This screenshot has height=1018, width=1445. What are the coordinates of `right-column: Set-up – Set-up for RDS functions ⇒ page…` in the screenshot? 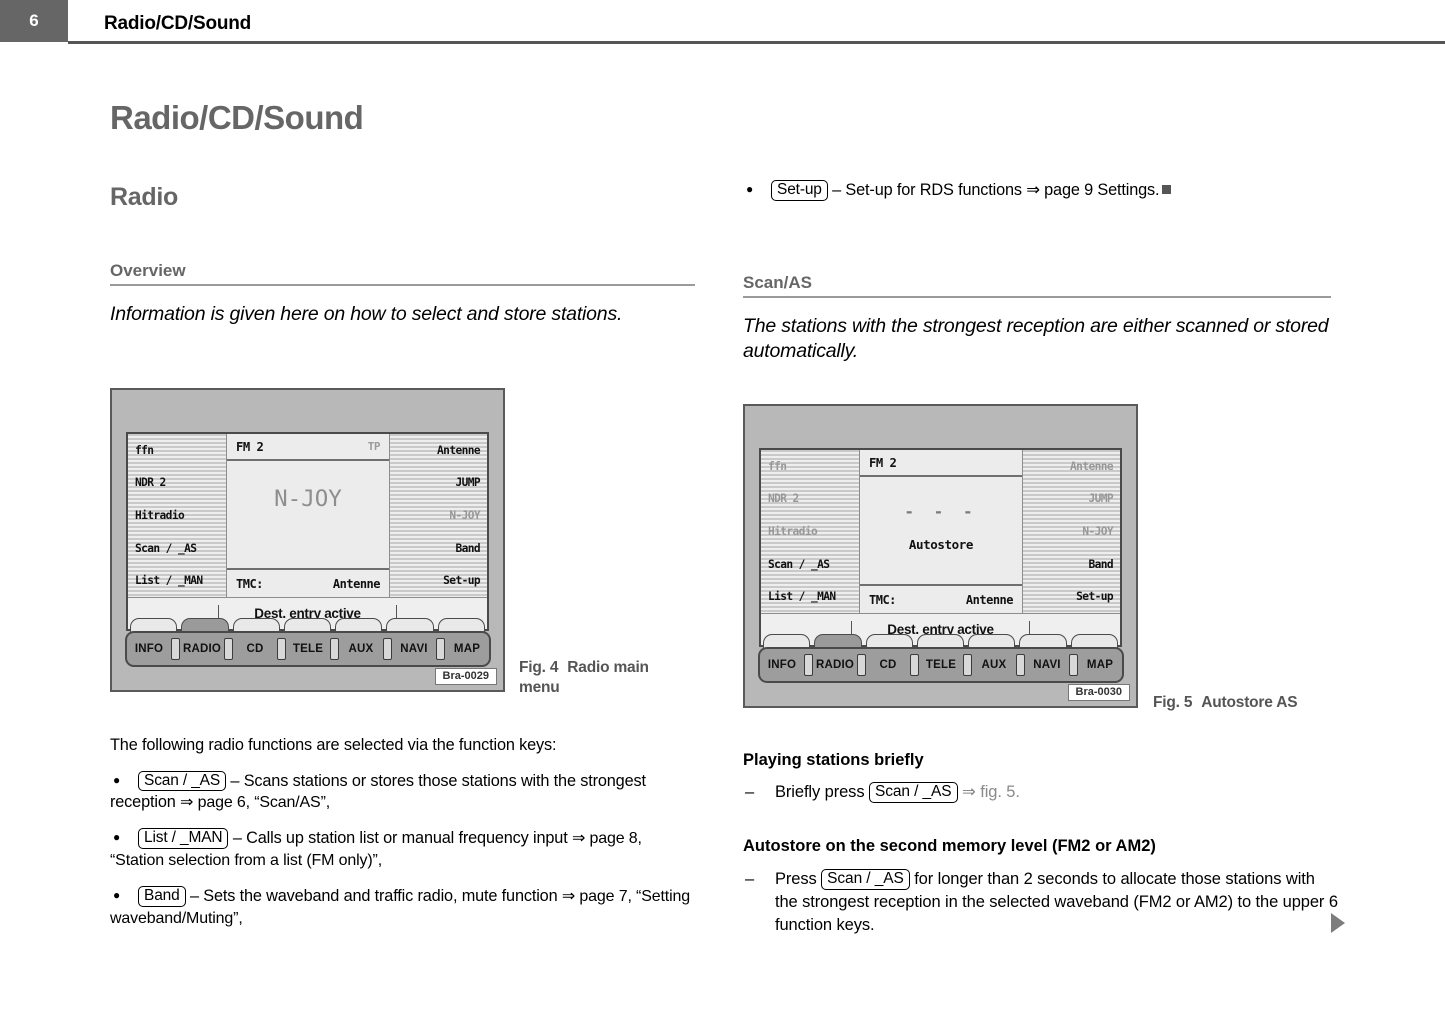 It's located at (1037, 272).